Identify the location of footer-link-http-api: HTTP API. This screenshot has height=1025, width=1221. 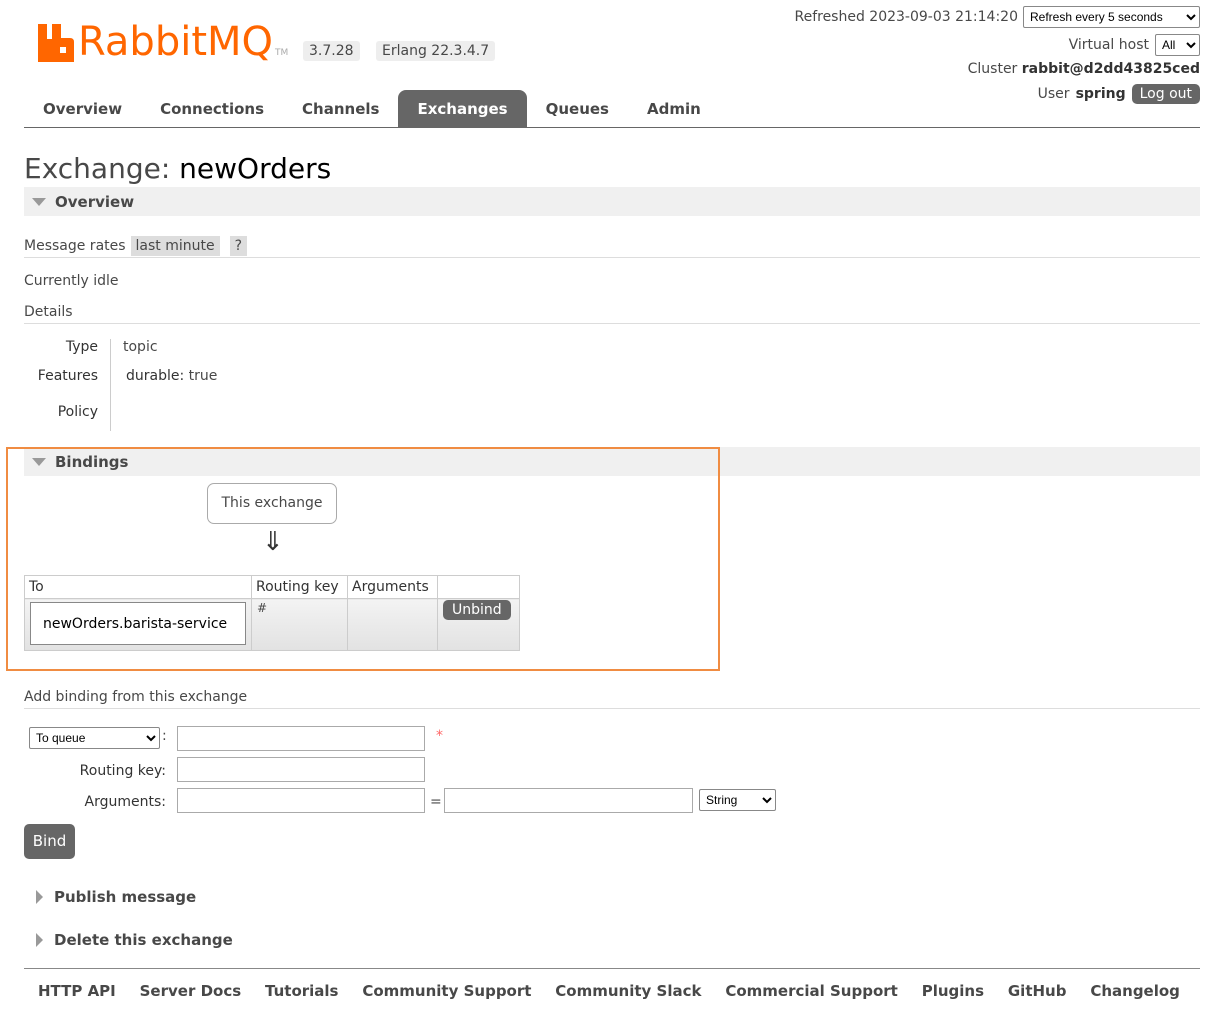
(77, 991).